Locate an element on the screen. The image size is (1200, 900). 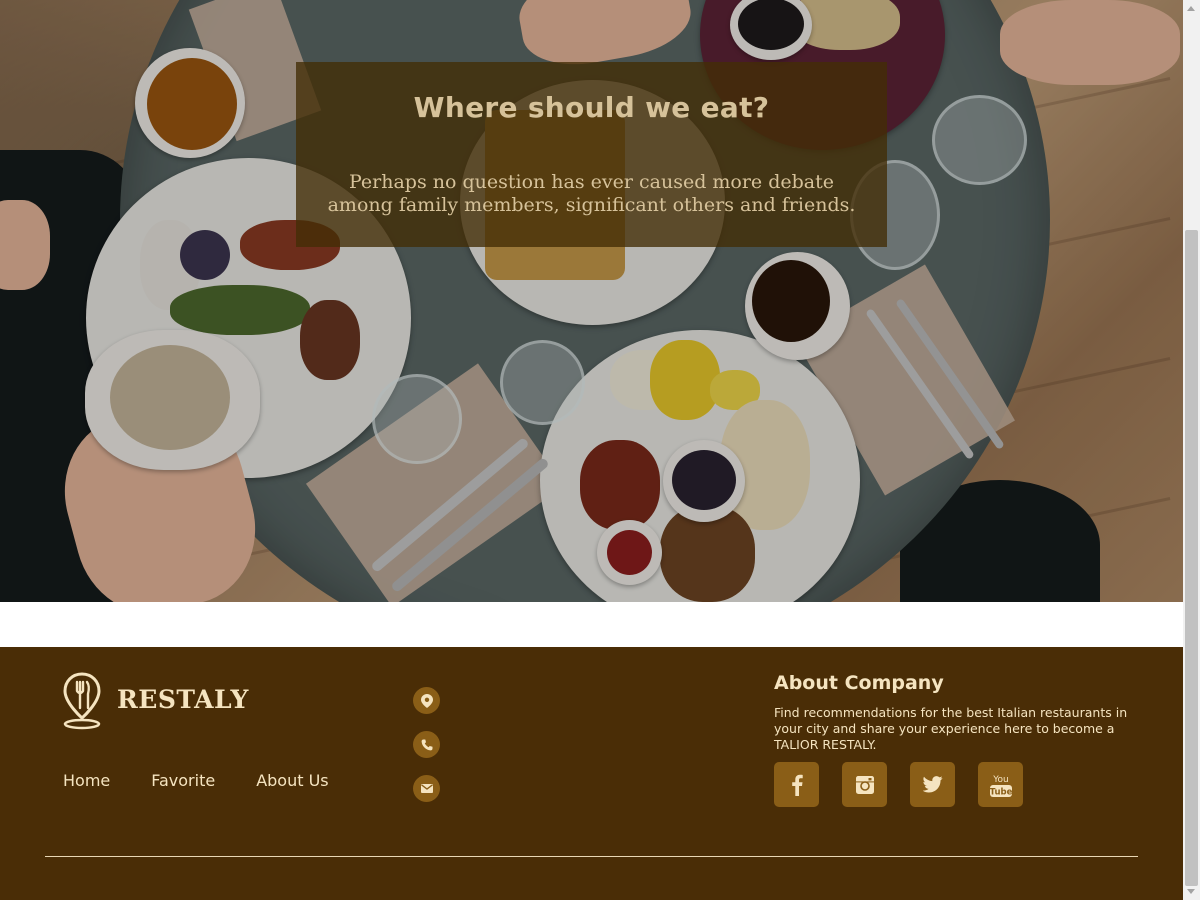
nav-link-home: Home is located at coordinates (86, 780).